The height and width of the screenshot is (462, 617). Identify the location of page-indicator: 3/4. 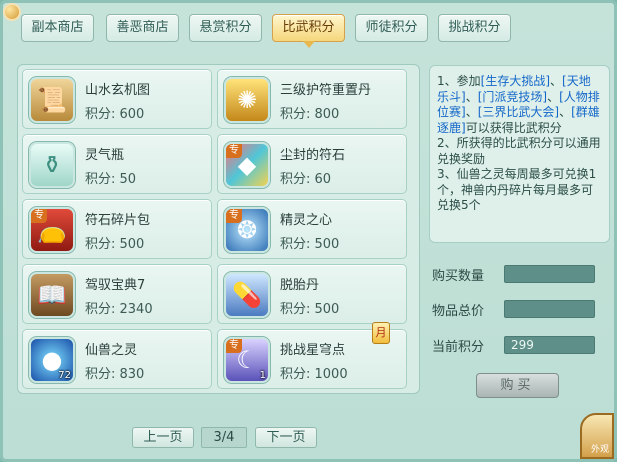
(224, 437).